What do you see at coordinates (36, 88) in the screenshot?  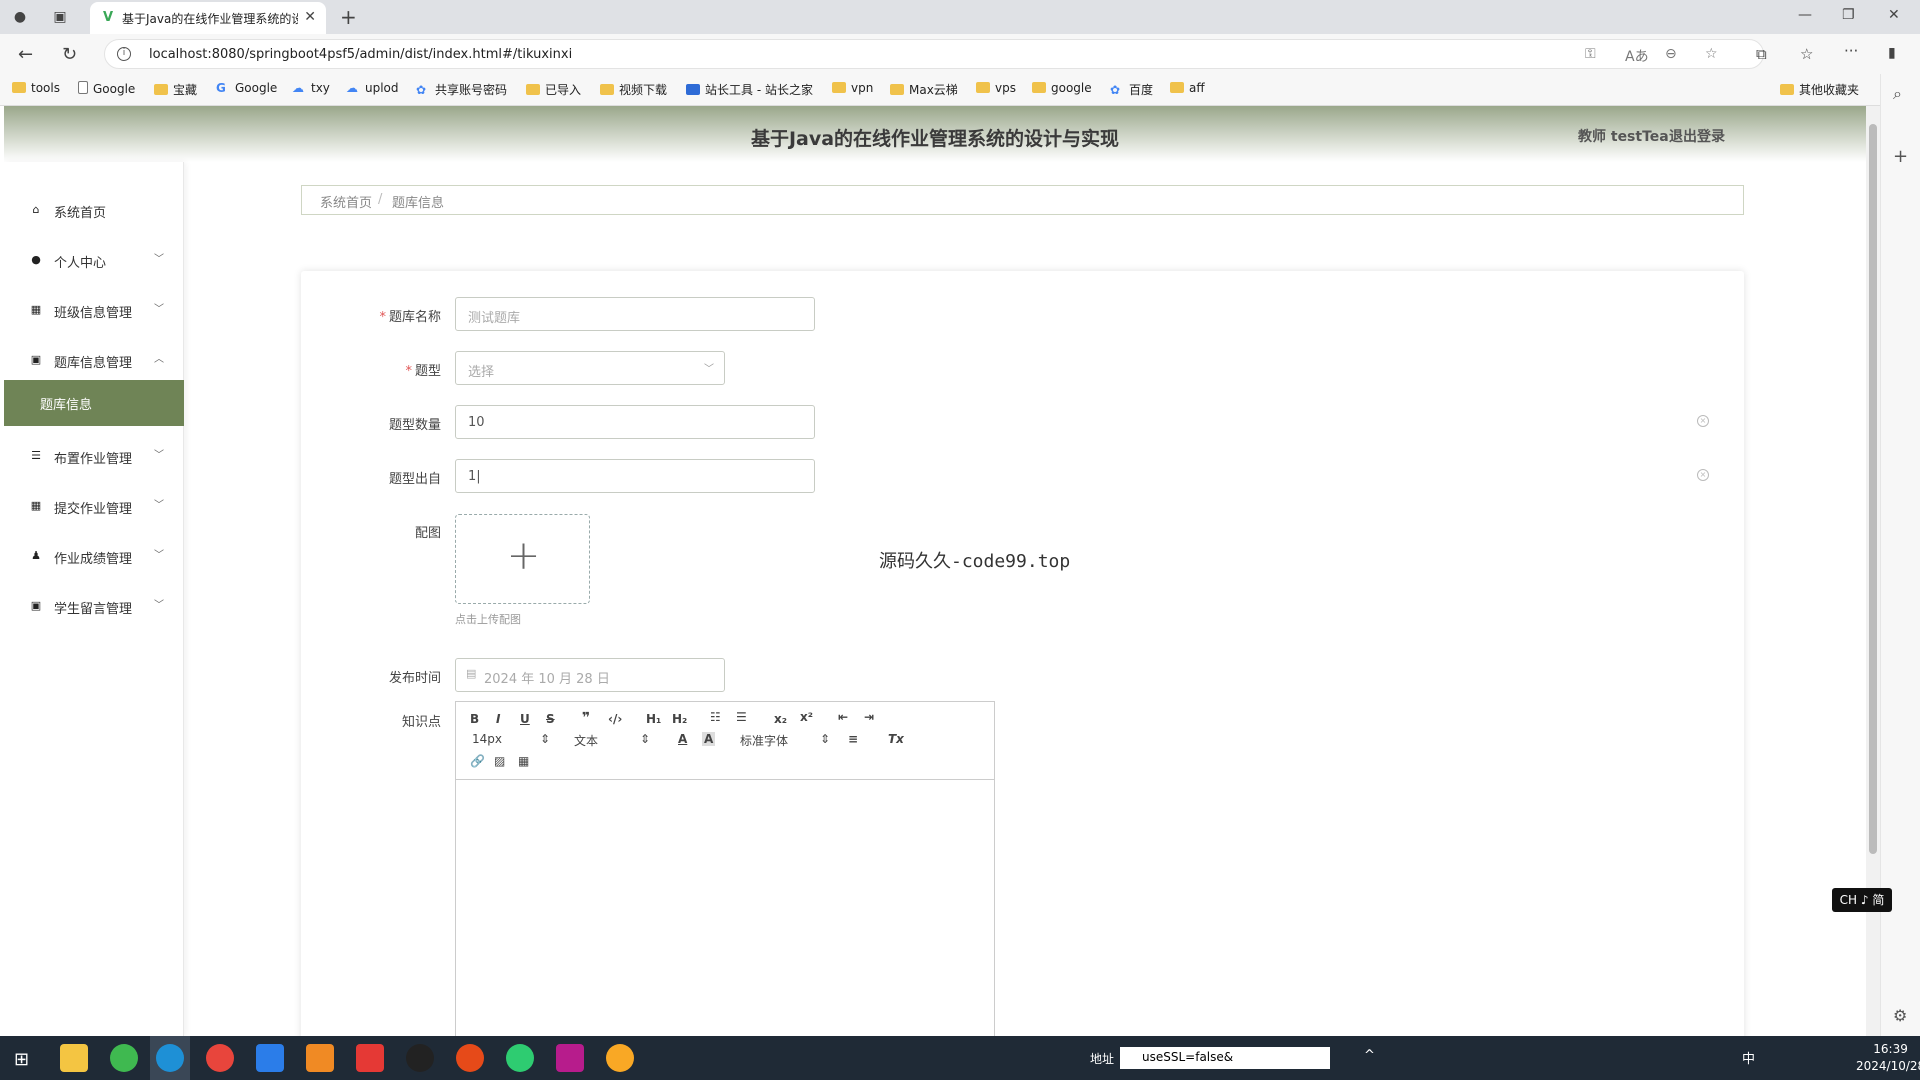 I see `bookmark-folder: tools` at bounding box center [36, 88].